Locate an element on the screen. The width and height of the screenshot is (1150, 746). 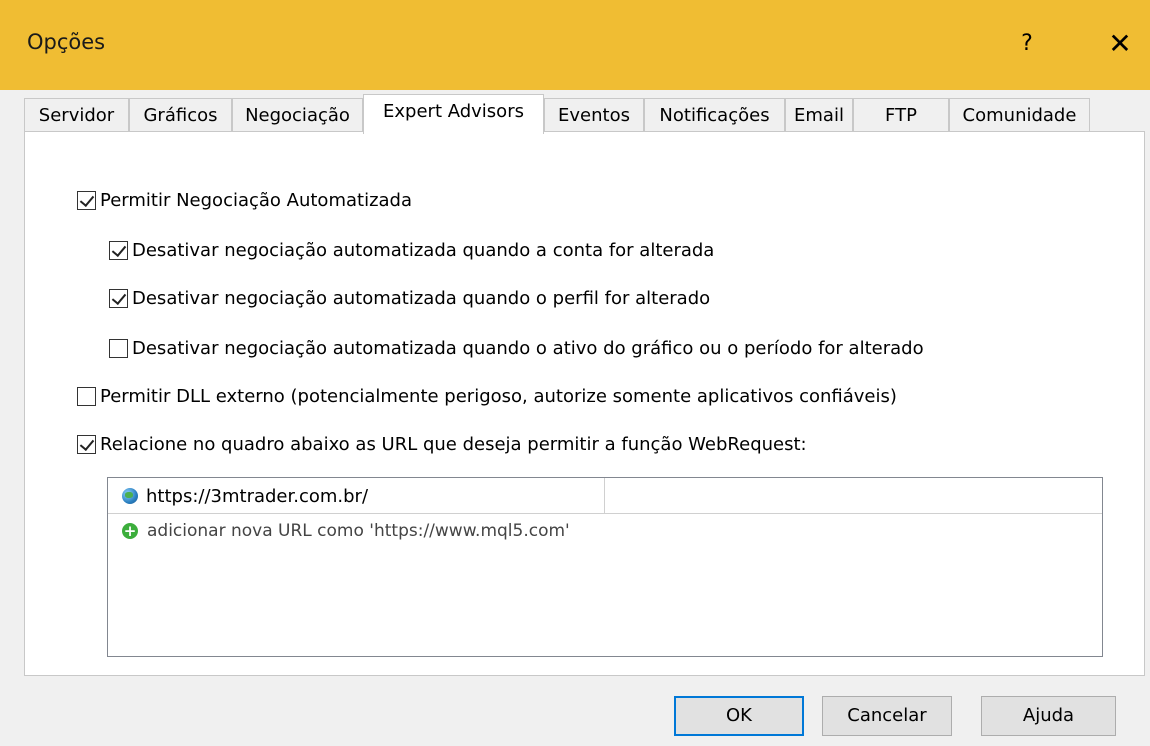
url-list-row: https://3mtrader.com.br/ is located at coordinates (605, 496).